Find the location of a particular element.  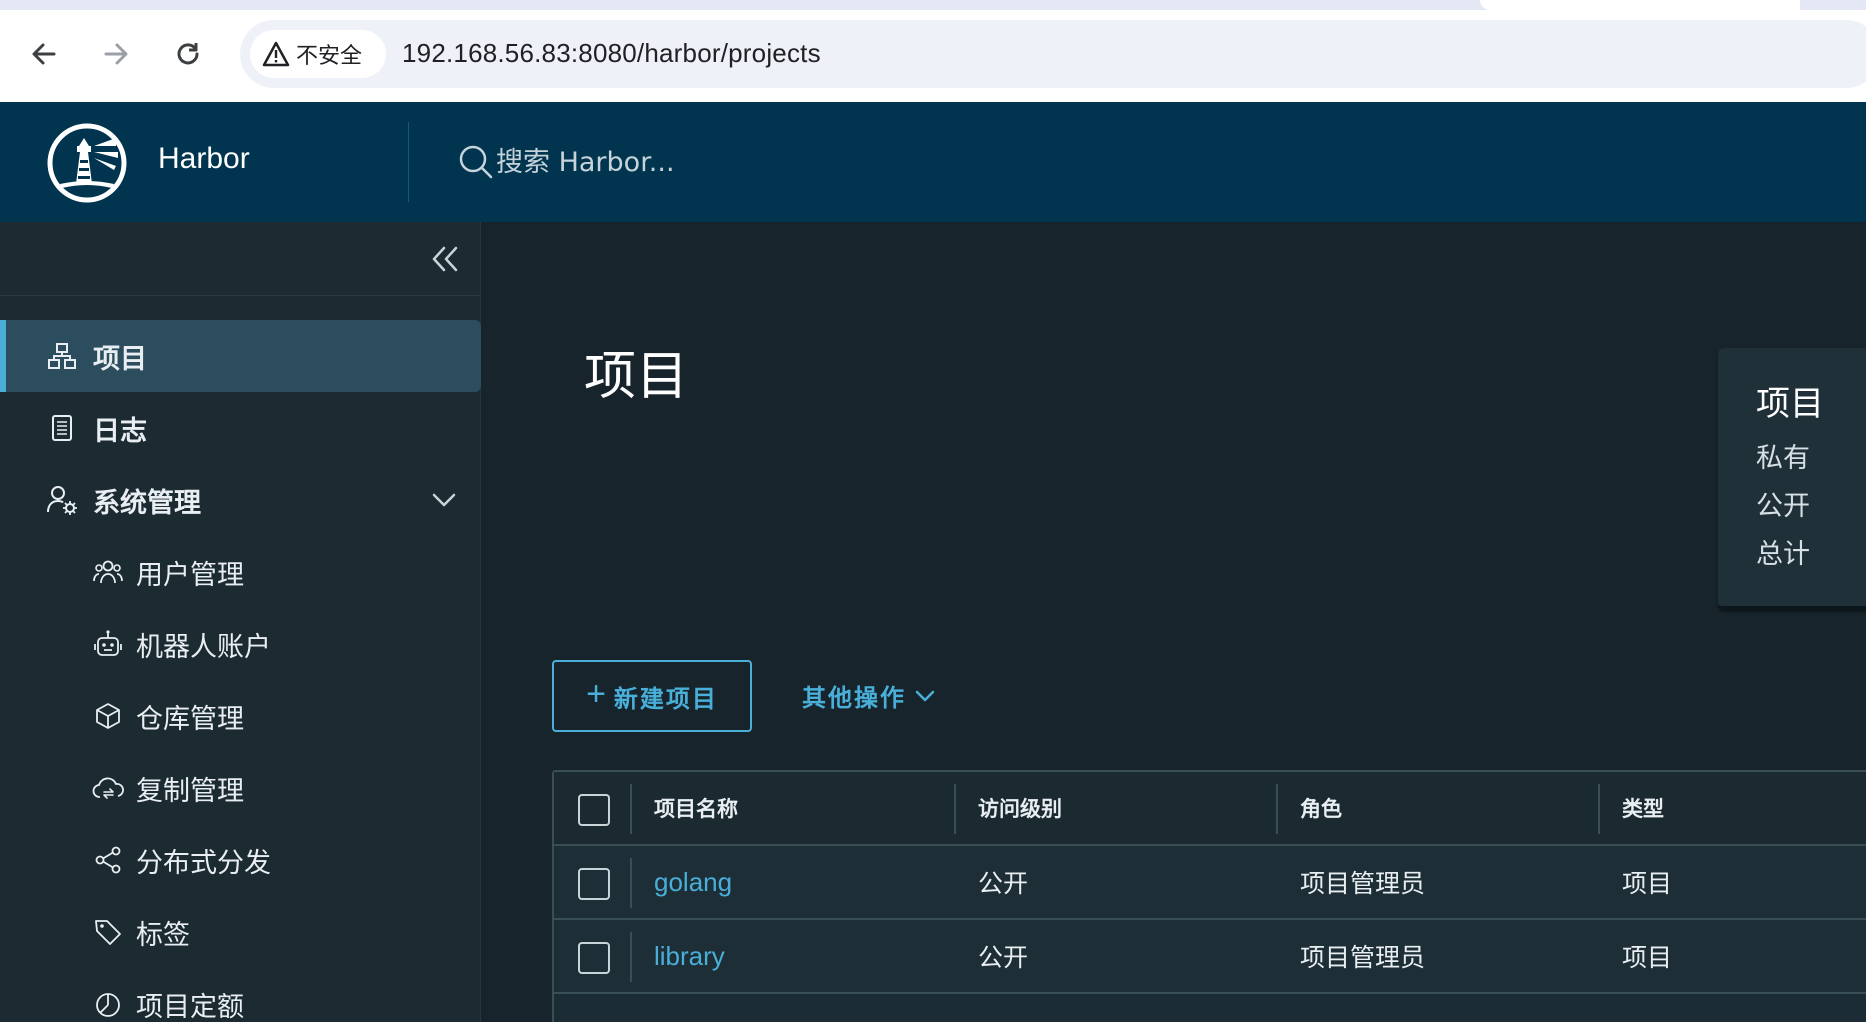

sidebar-item-distributions: 分布式分发 is located at coordinates (240, 860).